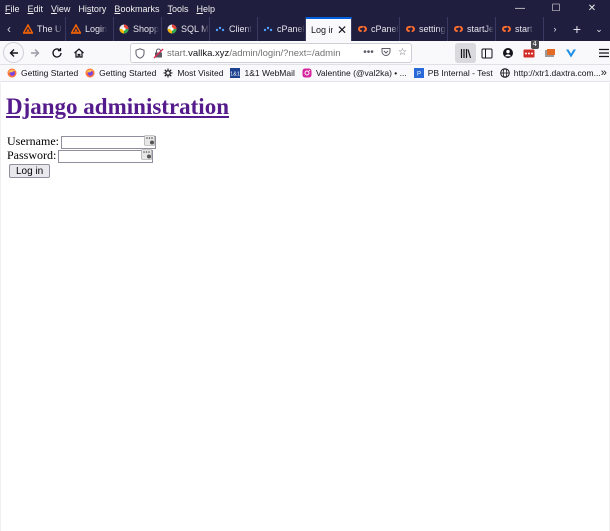 The width and height of the screenshot is (610, 531). I want to click on hamburger-menu-icon, so click(601, 53).